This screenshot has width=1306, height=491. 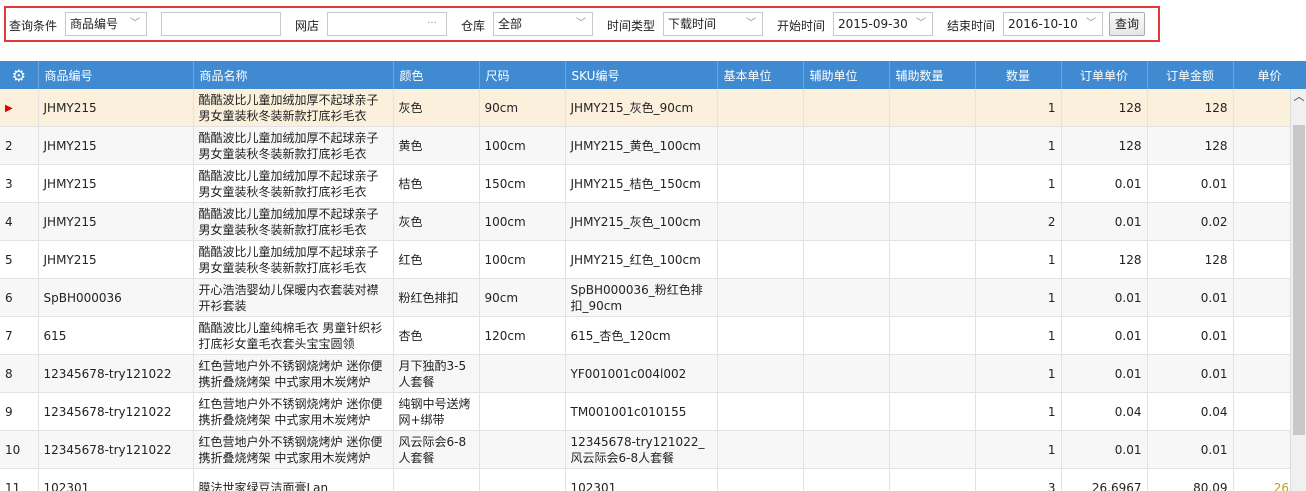 I want to click on start-time-label: 开始时间, so click(x=801, y=26).